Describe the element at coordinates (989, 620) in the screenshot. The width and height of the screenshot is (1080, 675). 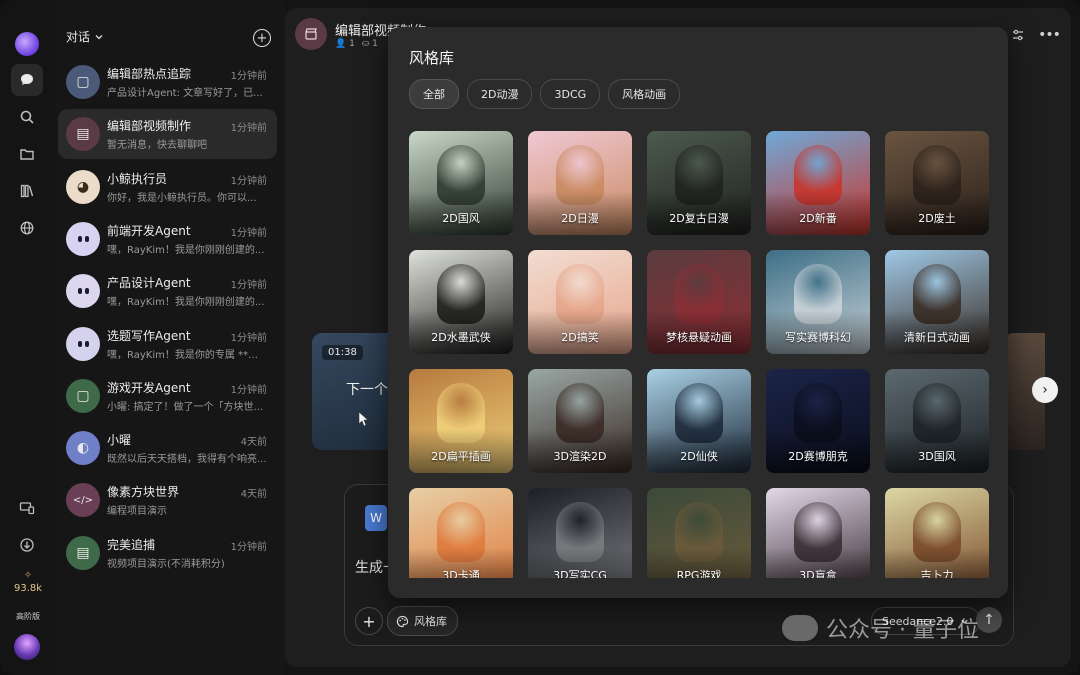
I see `send-button: ↑` at that location.